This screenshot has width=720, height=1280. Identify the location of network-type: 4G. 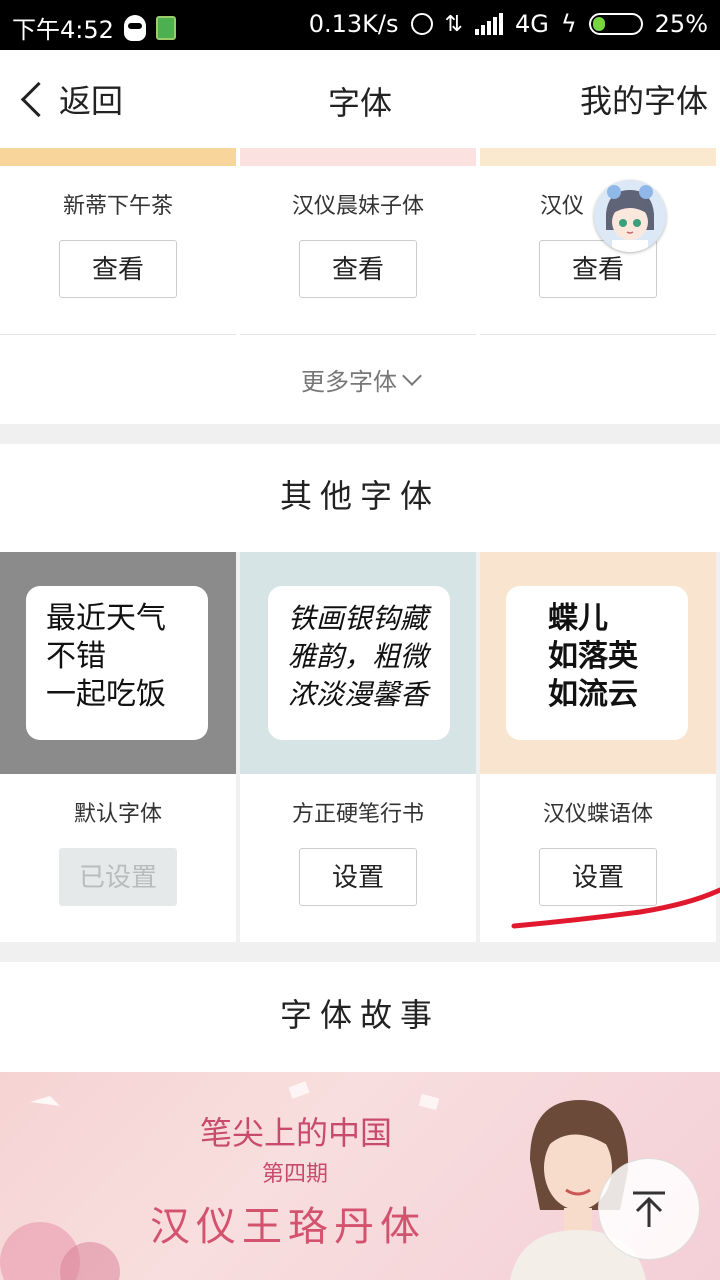
(531, 24).